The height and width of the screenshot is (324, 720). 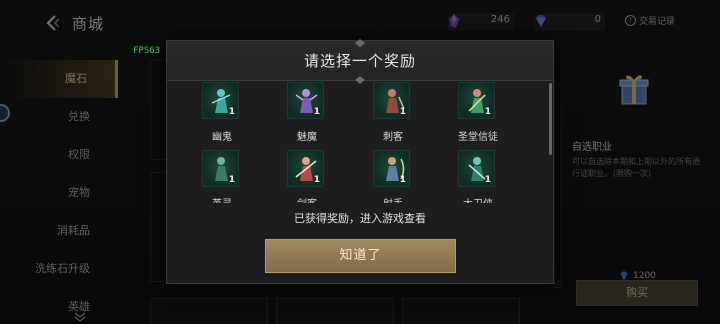 I want to click on dialog-title: 请选择一个奖励, so click(x=359, y=61).